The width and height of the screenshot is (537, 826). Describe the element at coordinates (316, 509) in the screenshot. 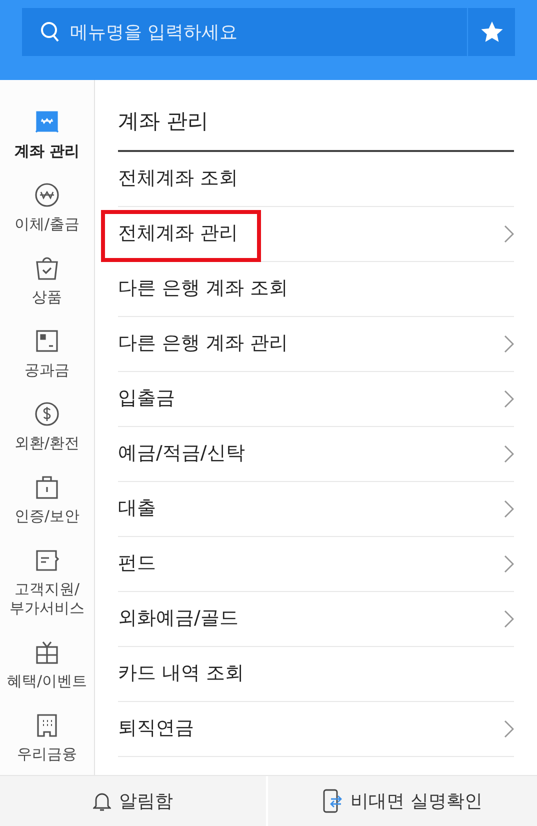

I see `menu-item: 대출` at that location.